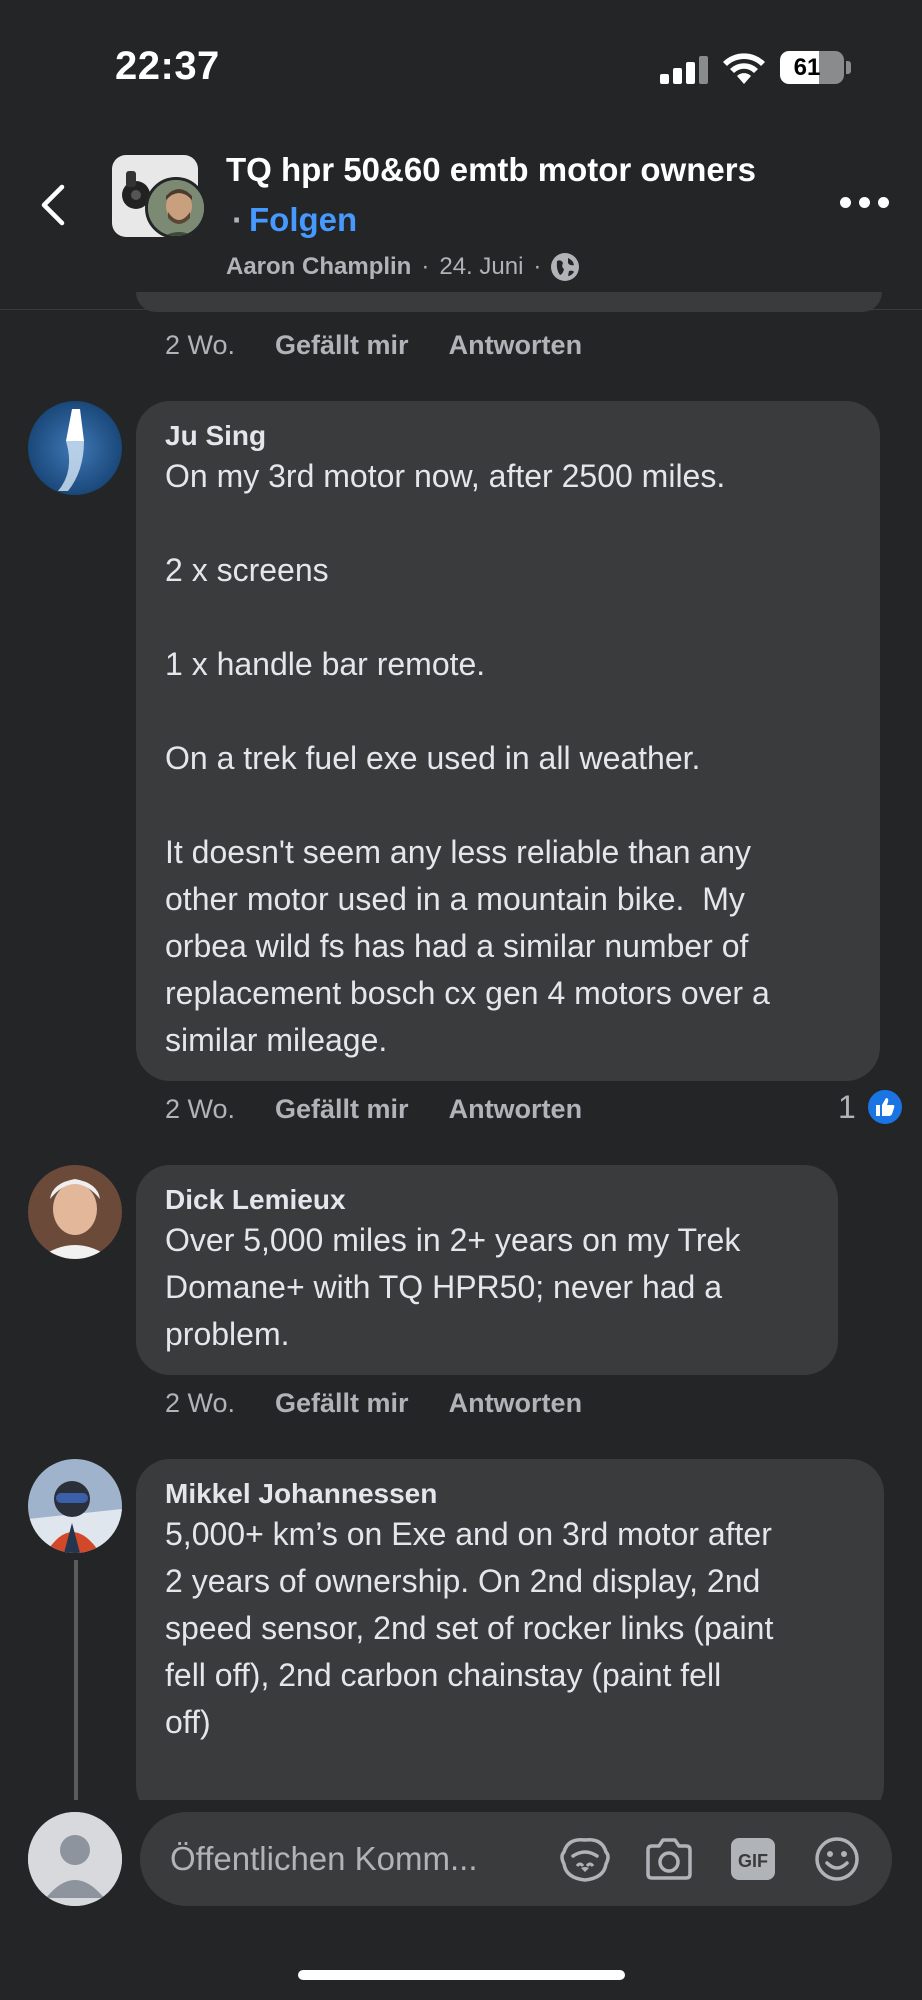 The image size is (922, 2000). I want to click on skier-photo-icon, so click(75, 1506).